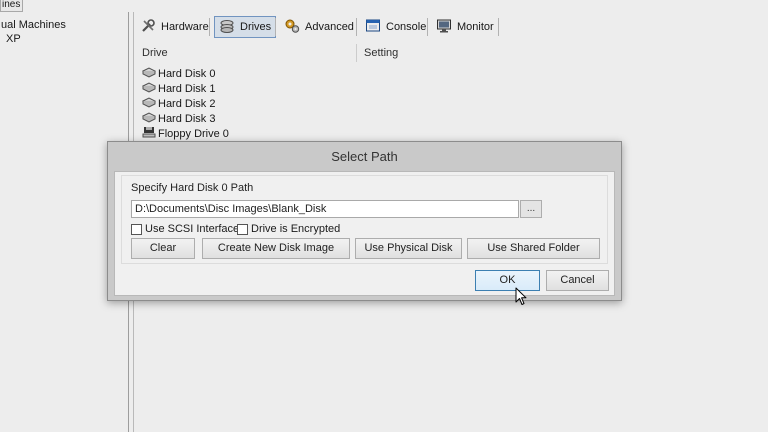 This screenshot has width=768, height=432. What do you see at coordinates (325, 209) in the screenshot?
I see `path-input` at bounding box center [325, 209].